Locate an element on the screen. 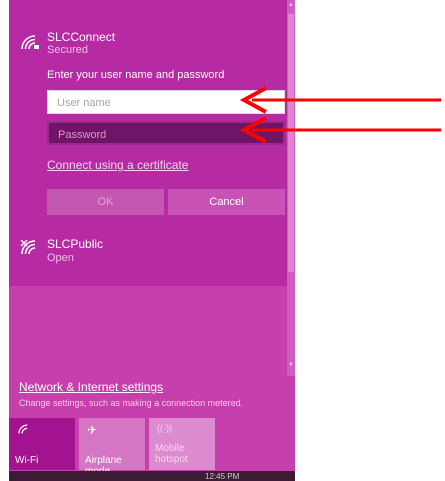  wifi-secured-icon is located at coordinates (30, 42).